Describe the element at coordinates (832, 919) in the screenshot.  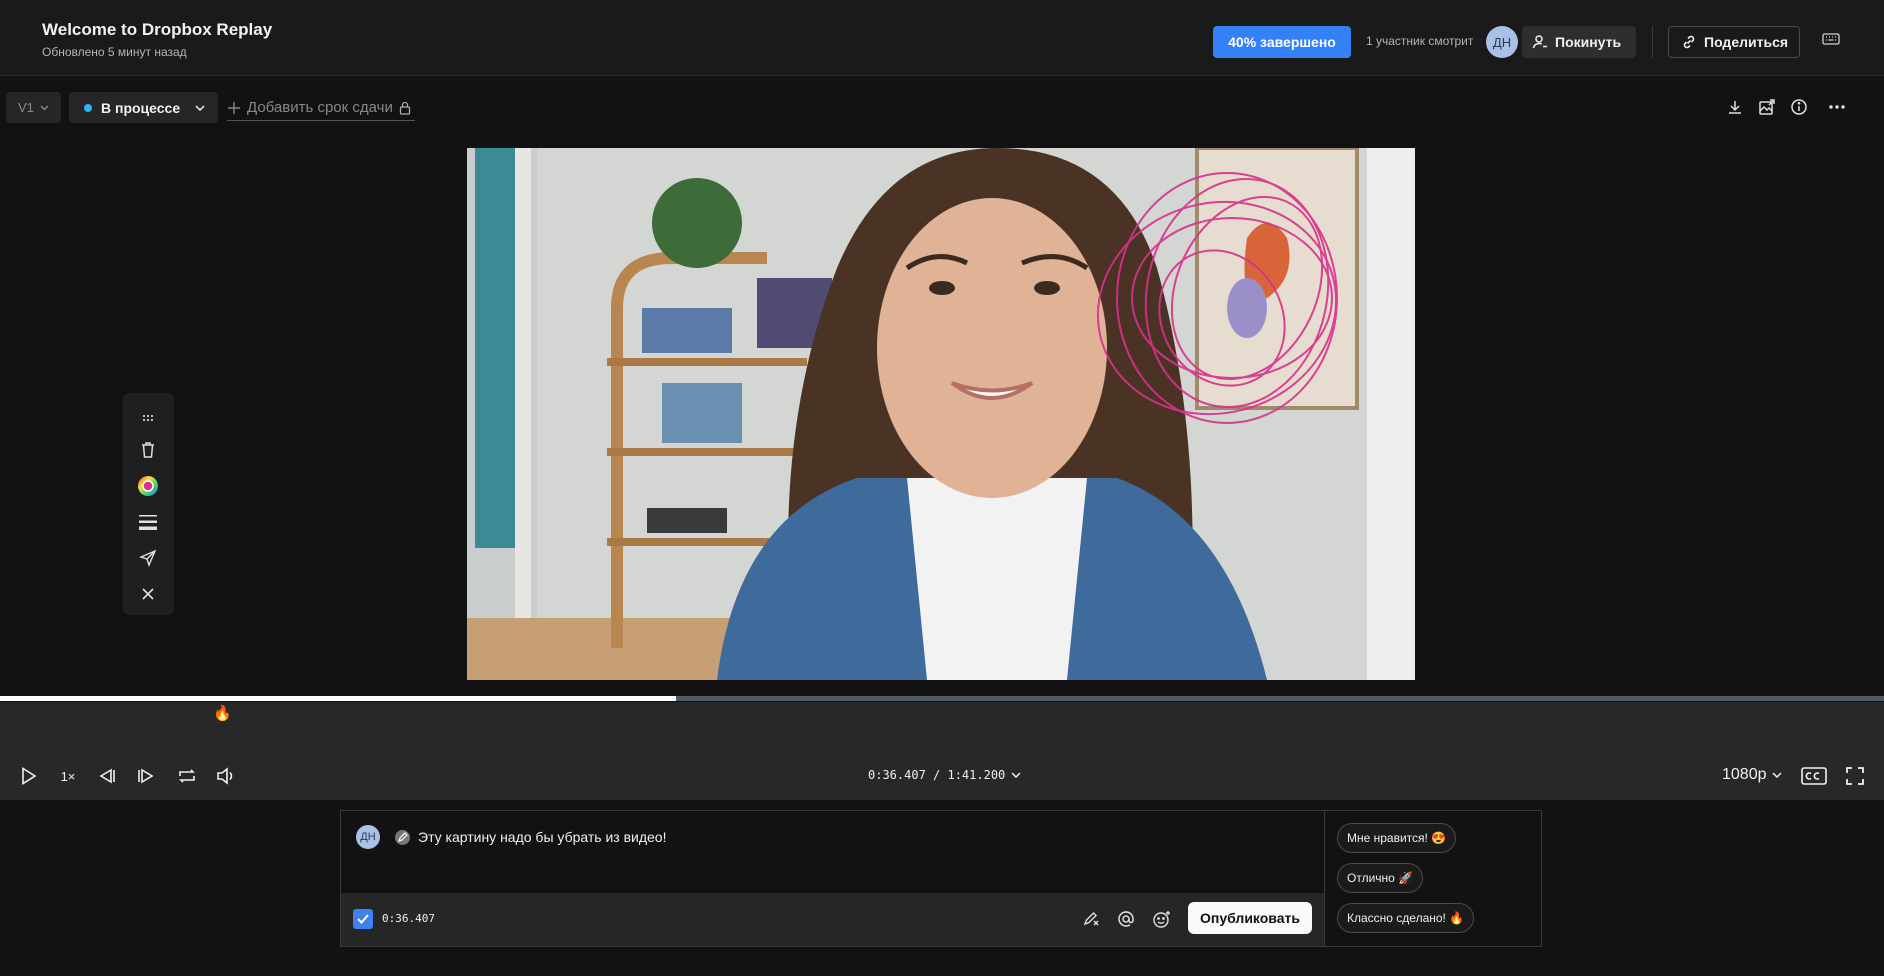
I see `composer-toolbar: 0:36.407 Опубликовать` at that location.